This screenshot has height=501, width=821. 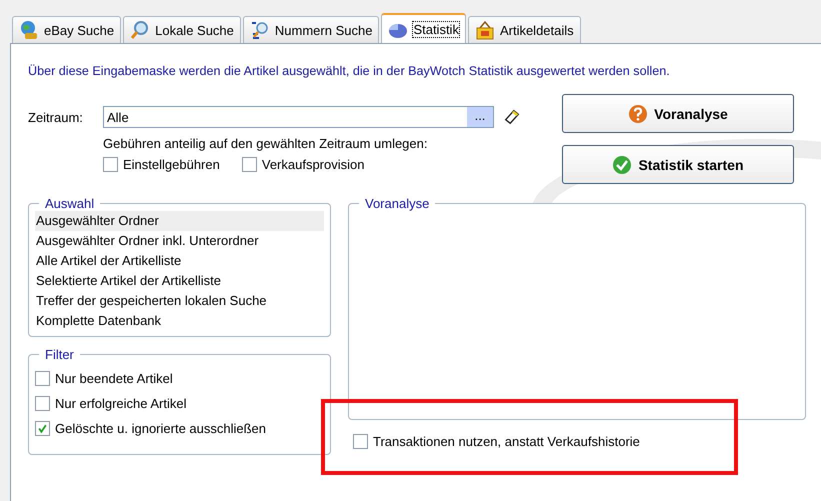 What do you see at coordinates (512, 117) in the screenshot?
I see `eraser-icon` at bounding box center [512, 117].